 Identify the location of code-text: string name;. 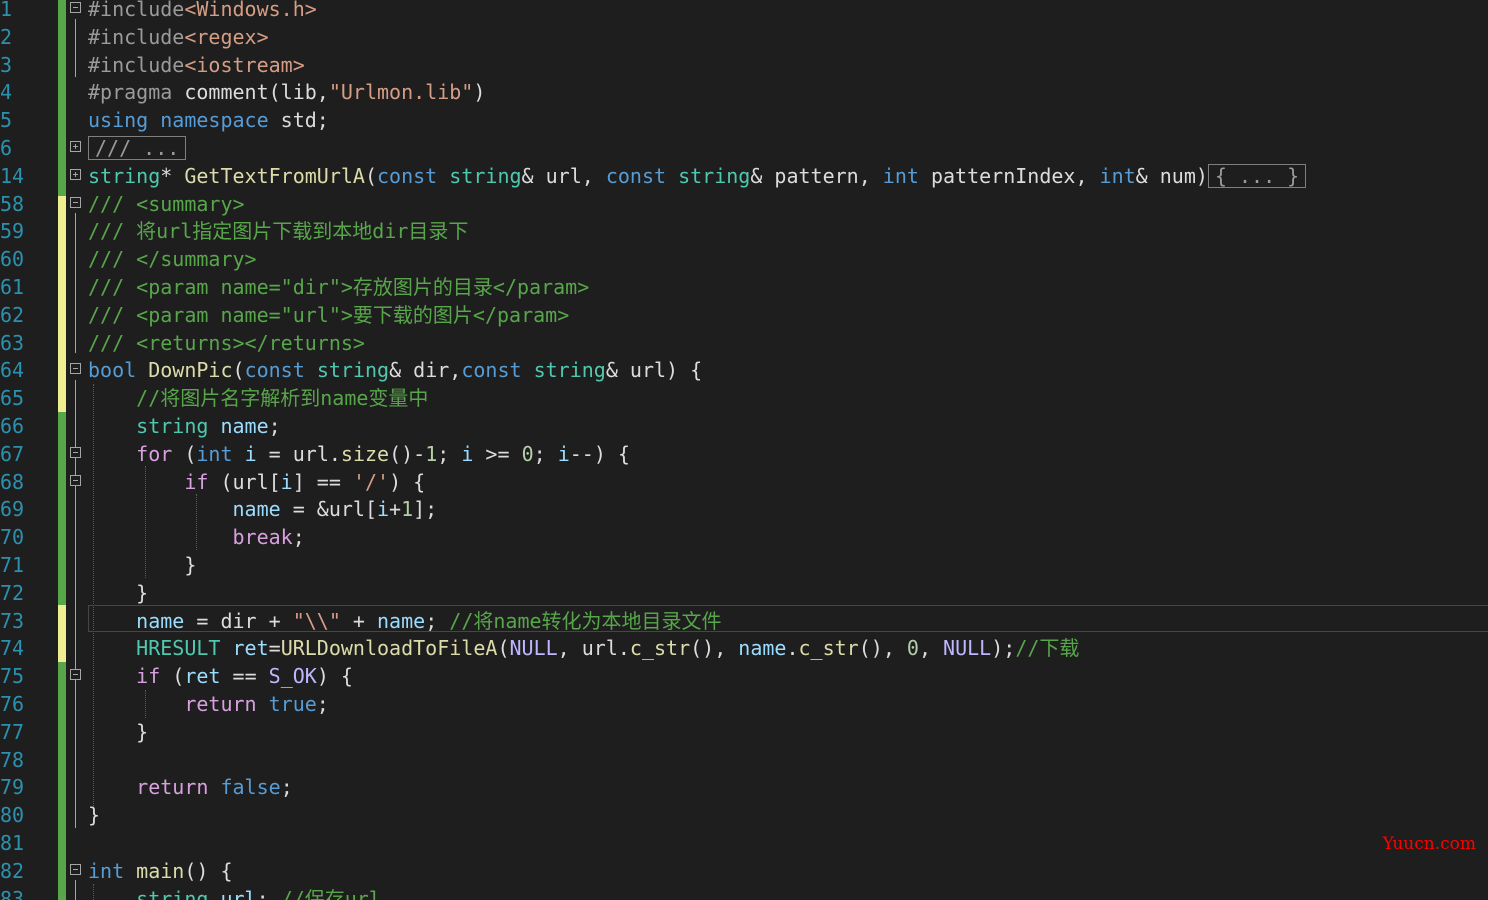
(184, 426).